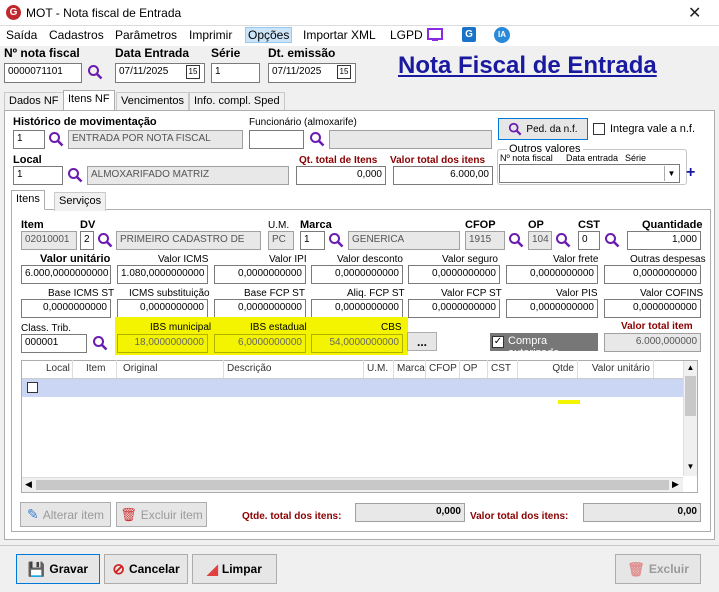 The image size is (719, 592). Describe the element at coordinates (21, 35) in the screenshot. I see `menu-saida: Saída` at that location.